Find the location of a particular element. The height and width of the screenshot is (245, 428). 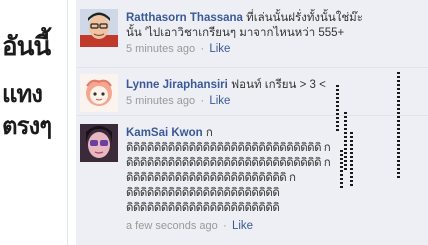

comment-author-link: Ratthasorn Thassana is located at coordinates (184, 18).